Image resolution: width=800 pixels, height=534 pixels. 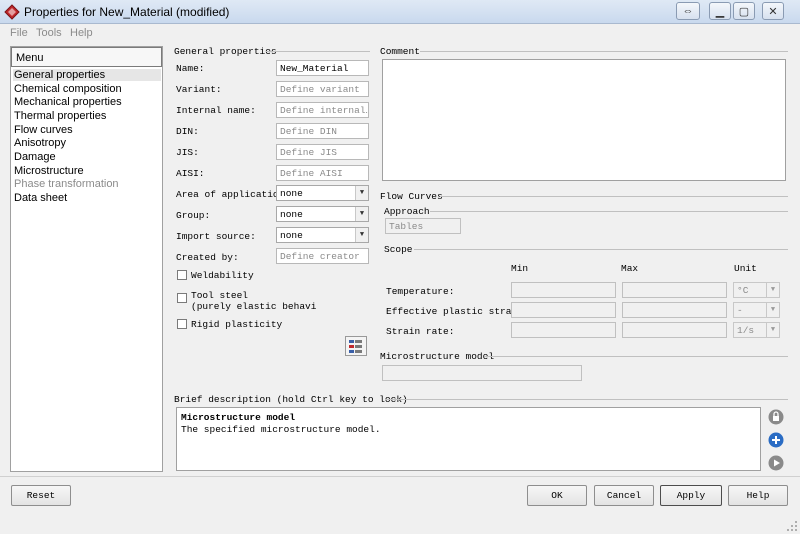 What do you see at coordinates (624, 495) in the screenshot?
I see `cancel-button: Cancel` at bounding box center [624, 495].